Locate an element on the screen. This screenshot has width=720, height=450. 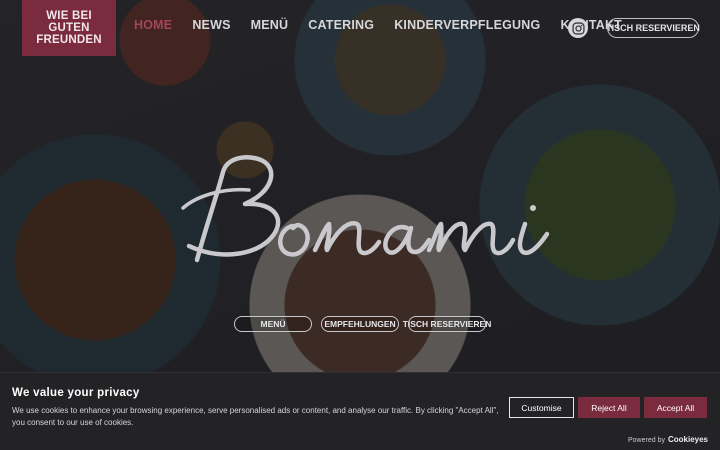
nav-item-news: NEWS is located at coordinates (211, 26).